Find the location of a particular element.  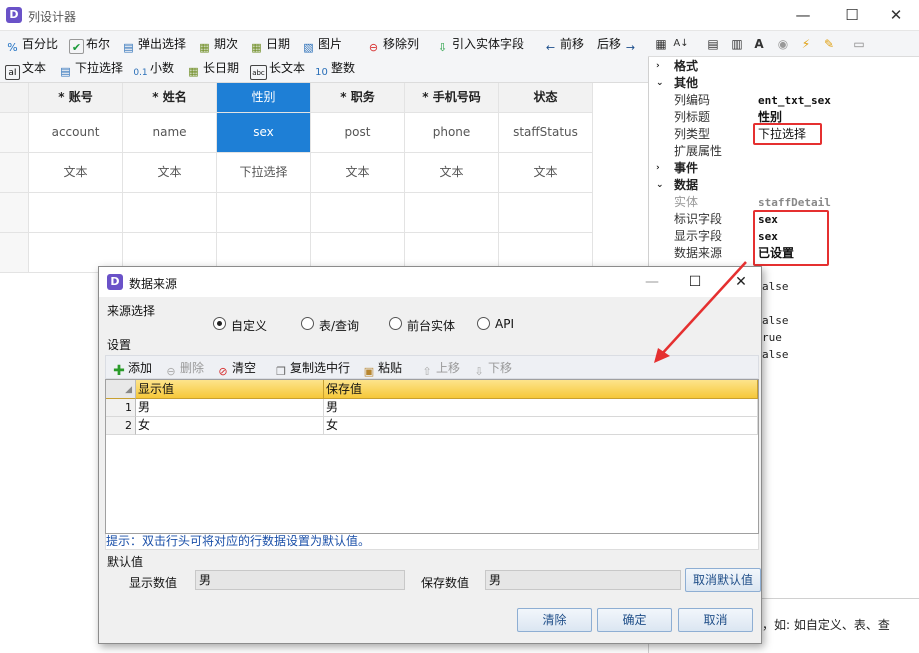

cell-save: 男 is located at coordinates (541, 408).